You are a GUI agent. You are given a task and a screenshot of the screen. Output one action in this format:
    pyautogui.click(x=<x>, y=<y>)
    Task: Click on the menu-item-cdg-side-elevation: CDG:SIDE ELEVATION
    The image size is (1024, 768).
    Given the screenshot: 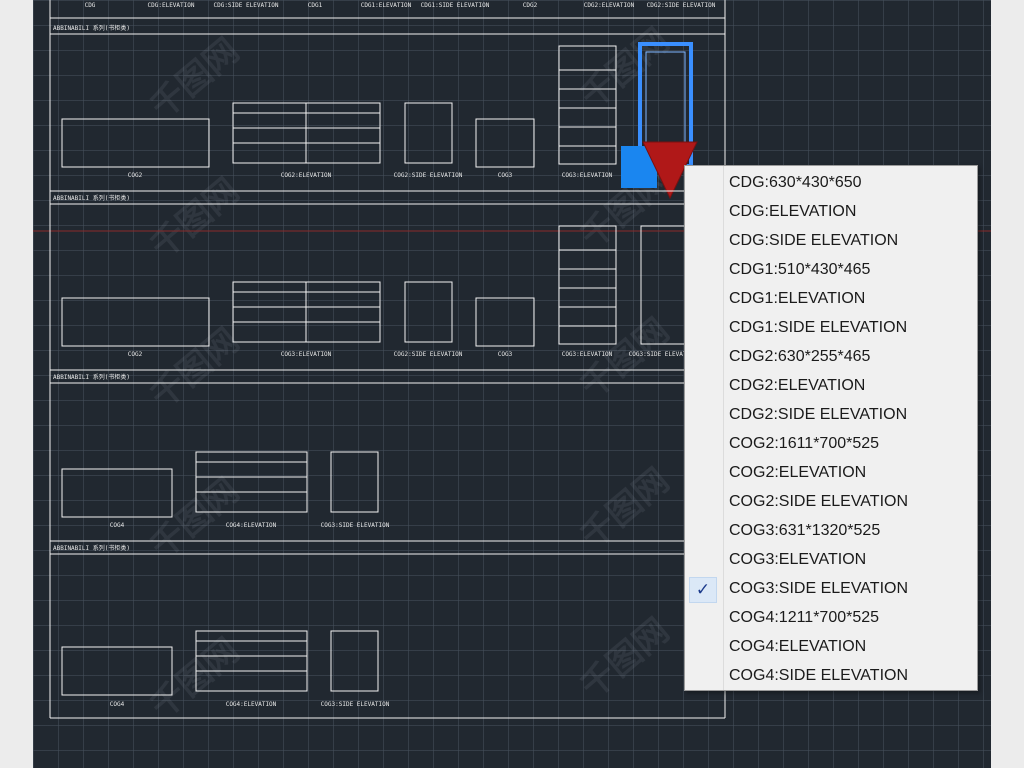 What is the action you would take?
    pyautogui.click(x=831, y=241)
    